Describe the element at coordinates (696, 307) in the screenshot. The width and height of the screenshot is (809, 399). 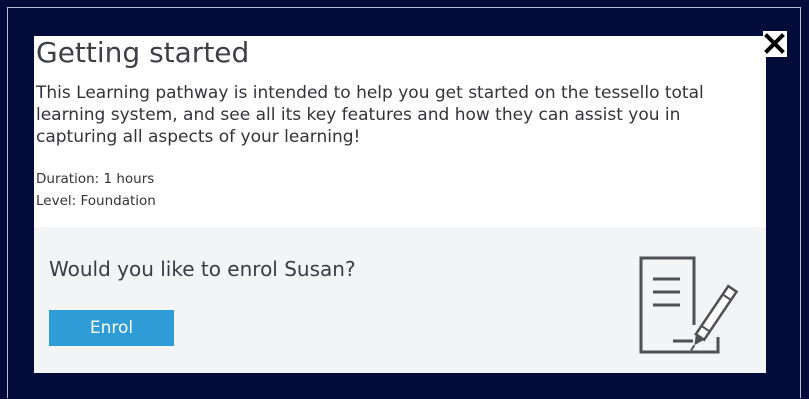
I see `document-pen-icon` at that location.